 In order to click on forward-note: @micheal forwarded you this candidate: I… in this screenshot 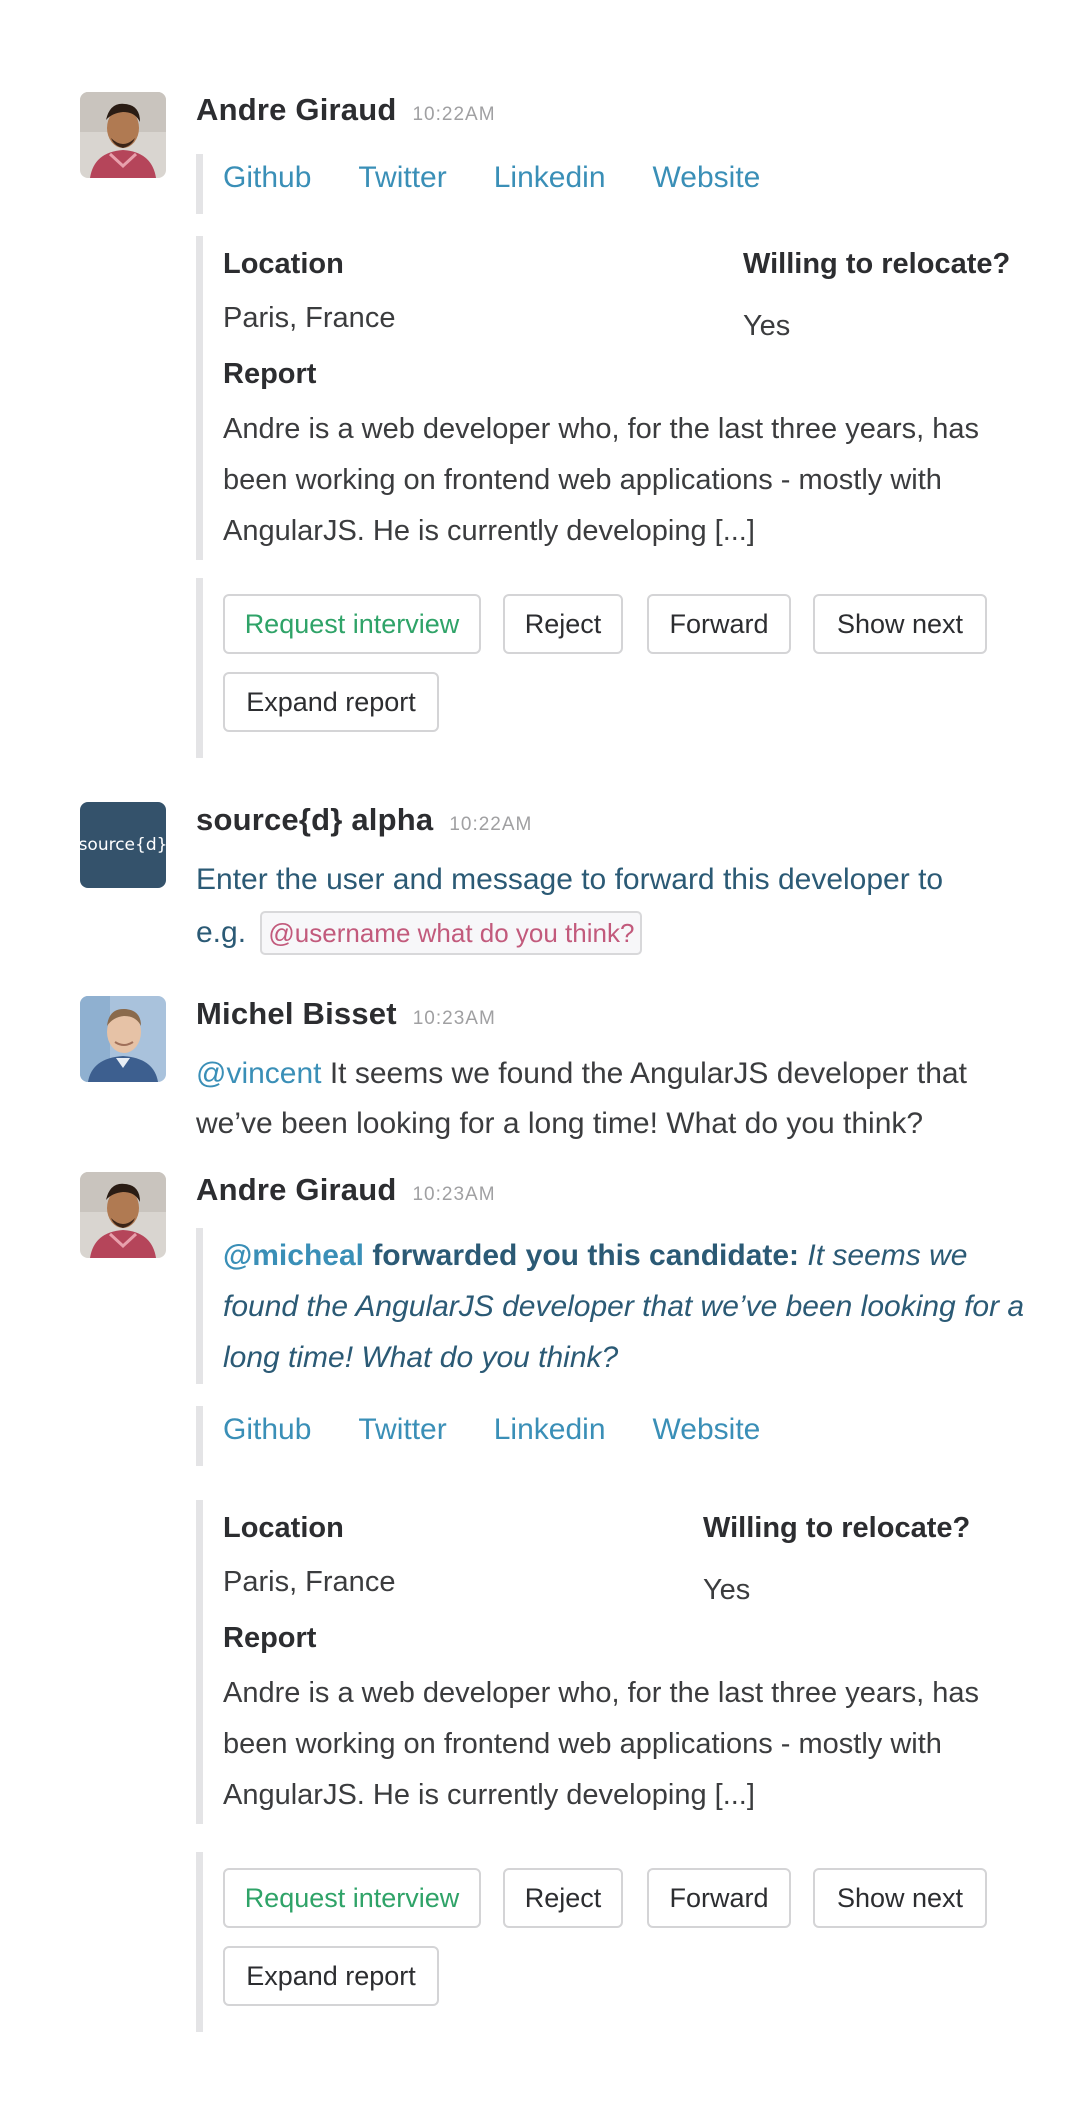, I will do `click(614, 1306)`.